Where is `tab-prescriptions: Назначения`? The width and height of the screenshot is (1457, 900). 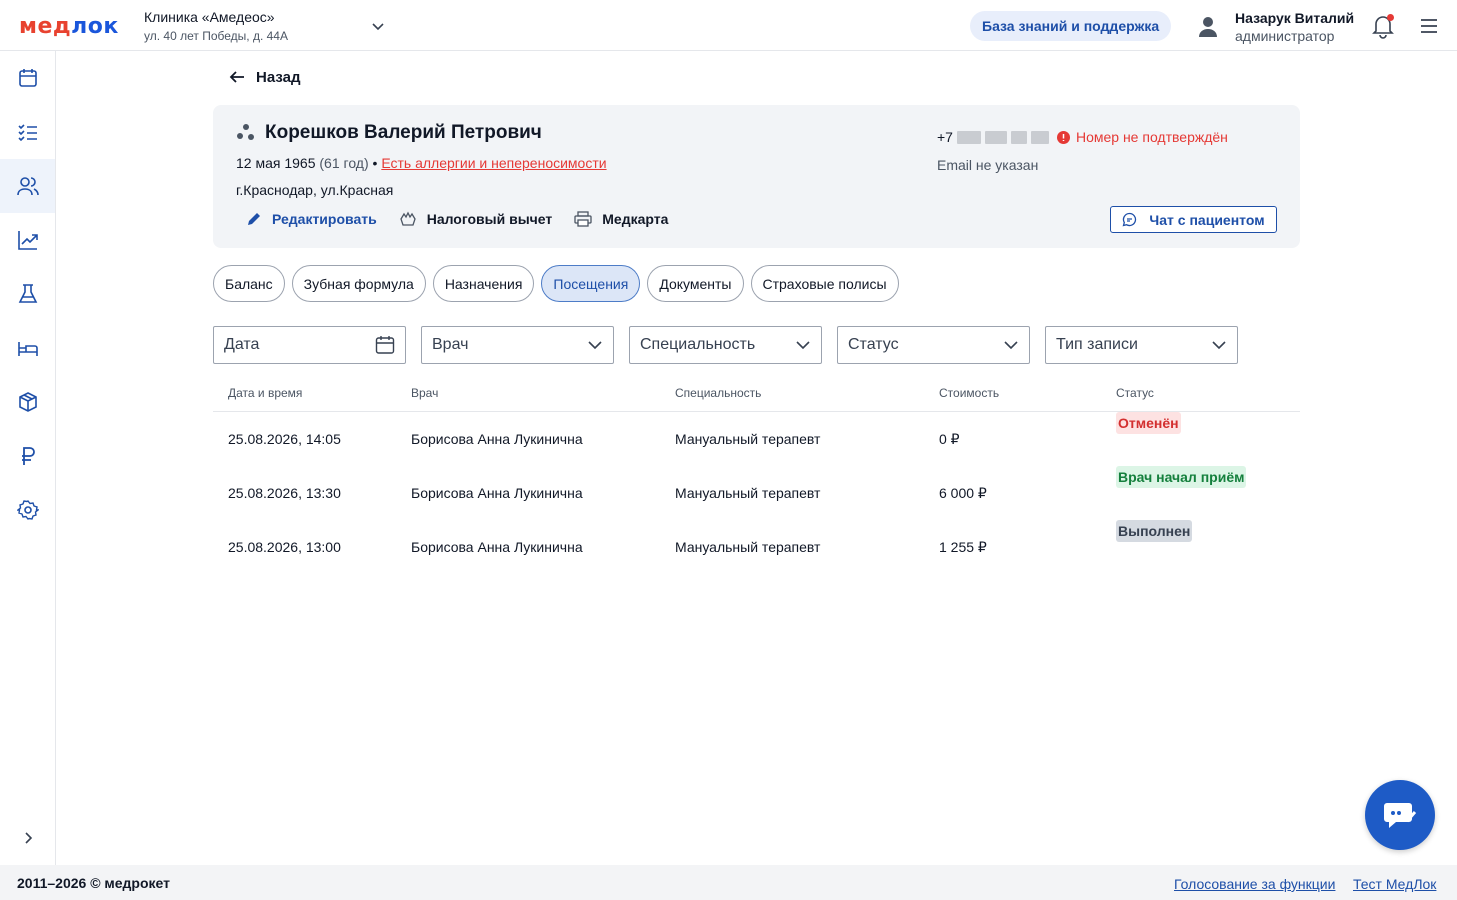 tab-prescriptions: Назначения is located at coordinates (483, 283).